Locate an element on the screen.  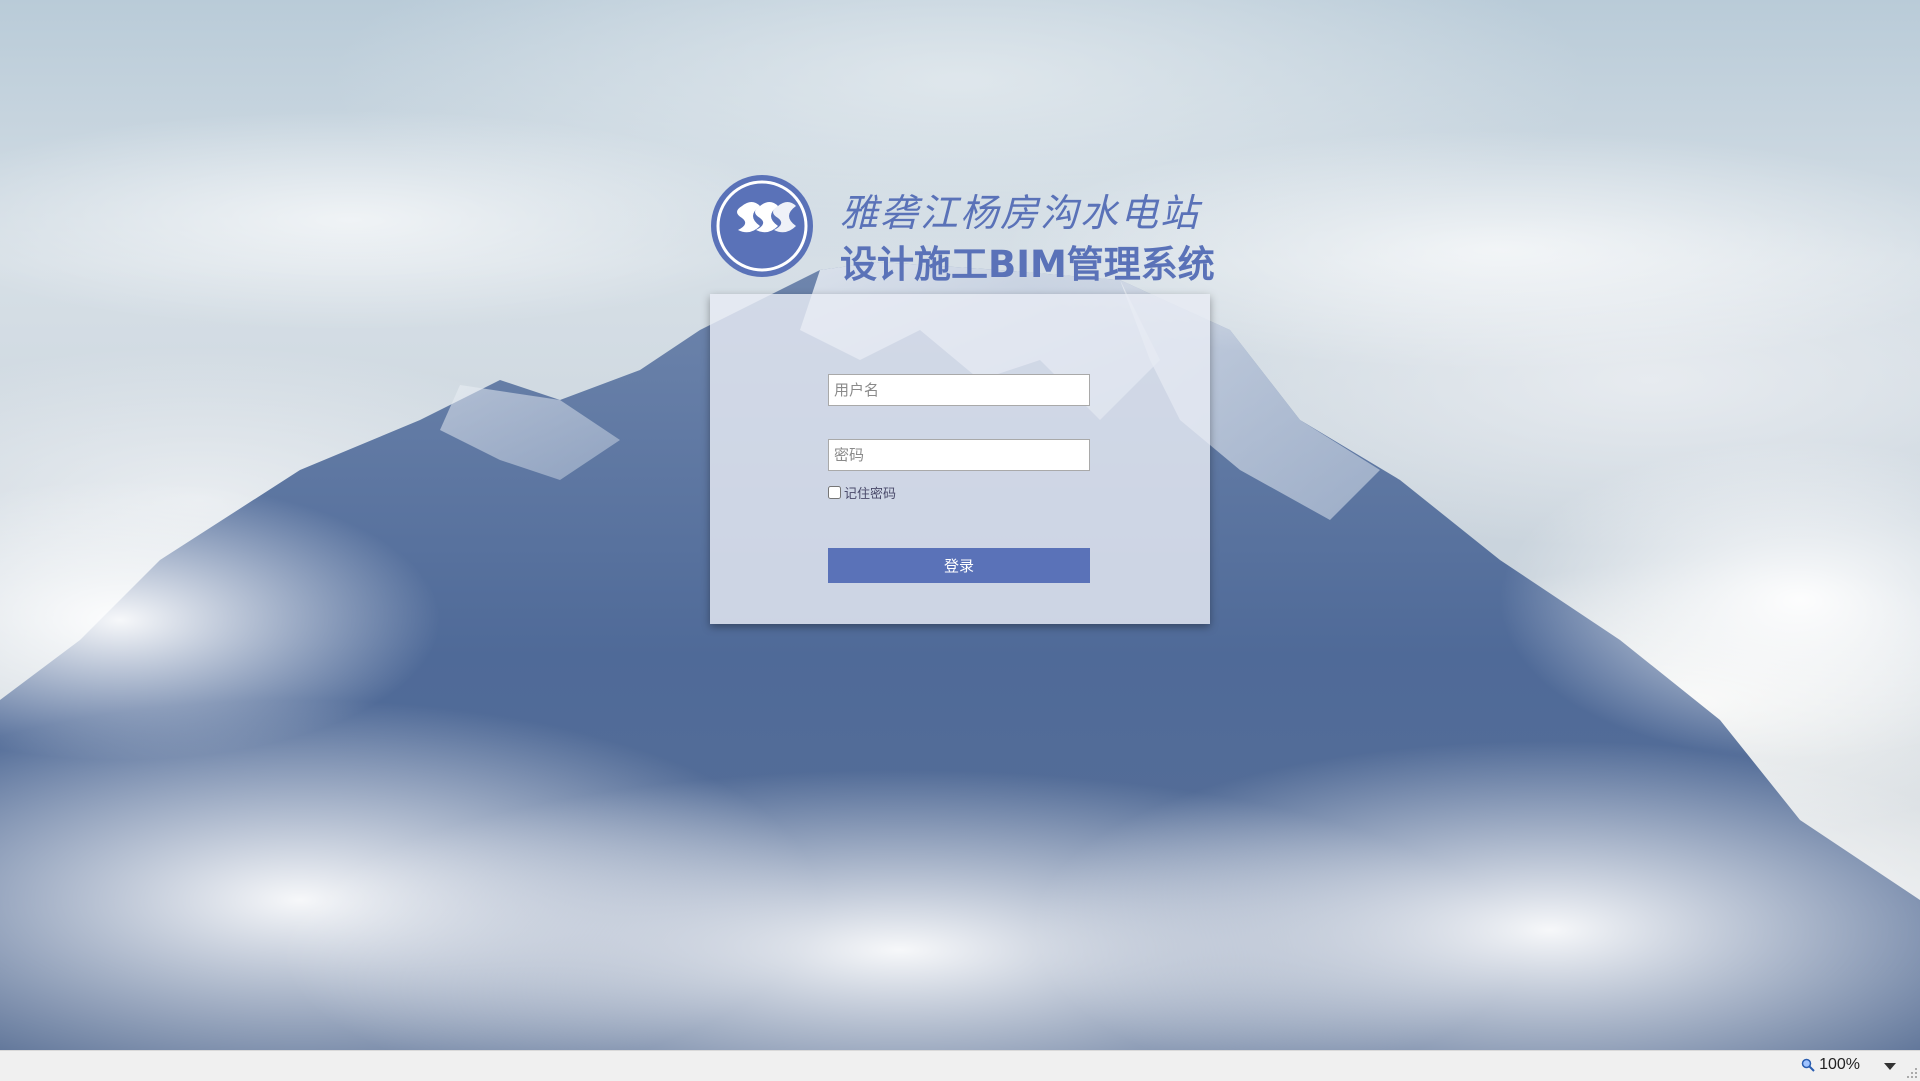
login-button: 登录 is located at coordinates (959, 565).